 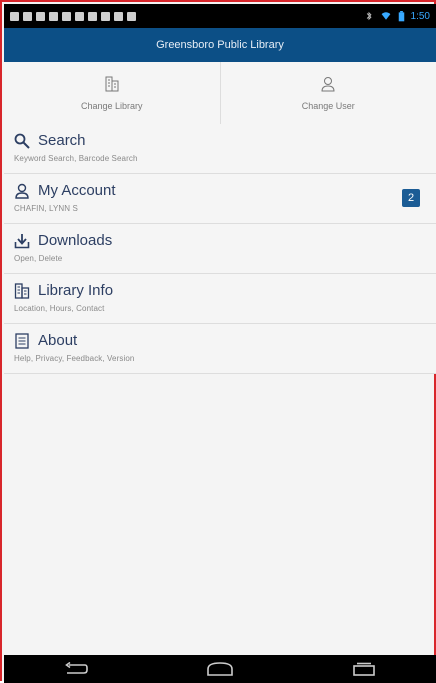 I want to click on bluetooth-icon, so click(x=369, y=16).